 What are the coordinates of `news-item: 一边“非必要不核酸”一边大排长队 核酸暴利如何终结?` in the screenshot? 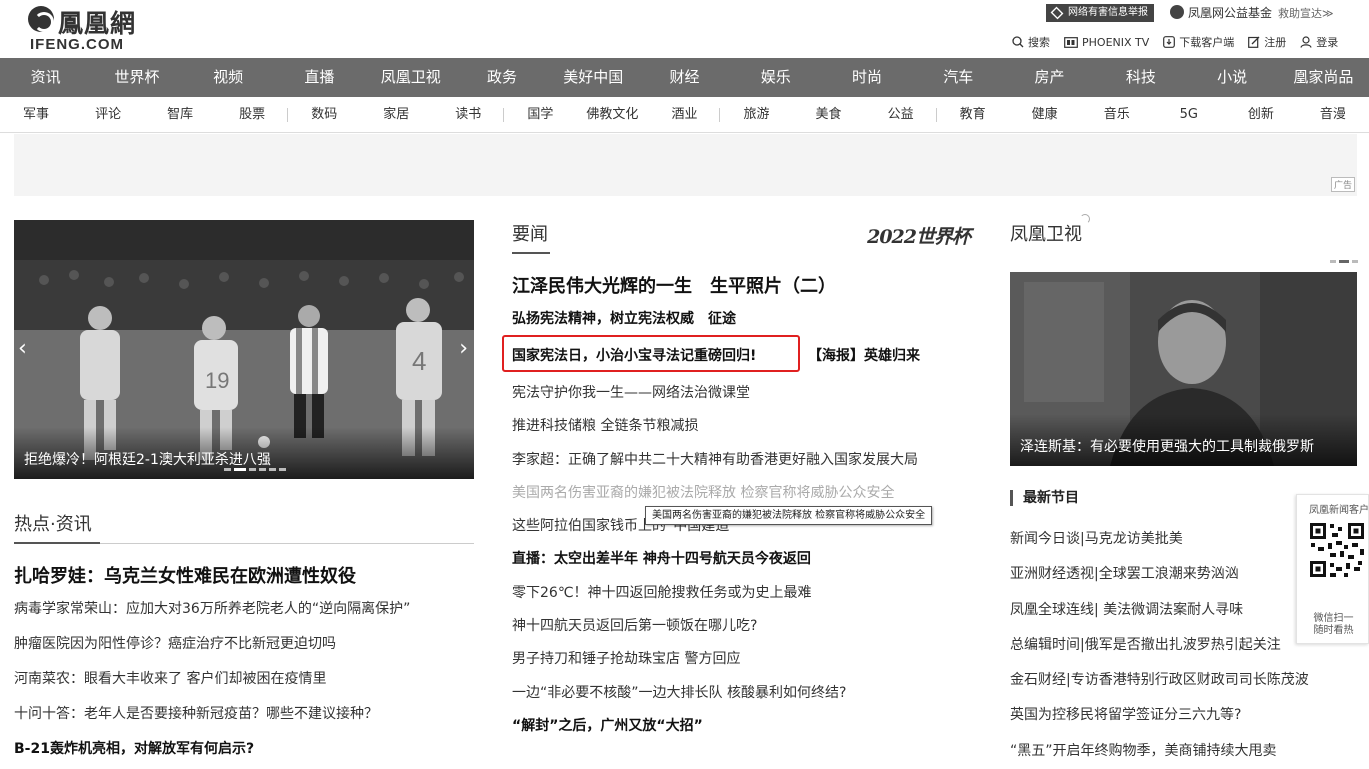 It's located at (742, 698).